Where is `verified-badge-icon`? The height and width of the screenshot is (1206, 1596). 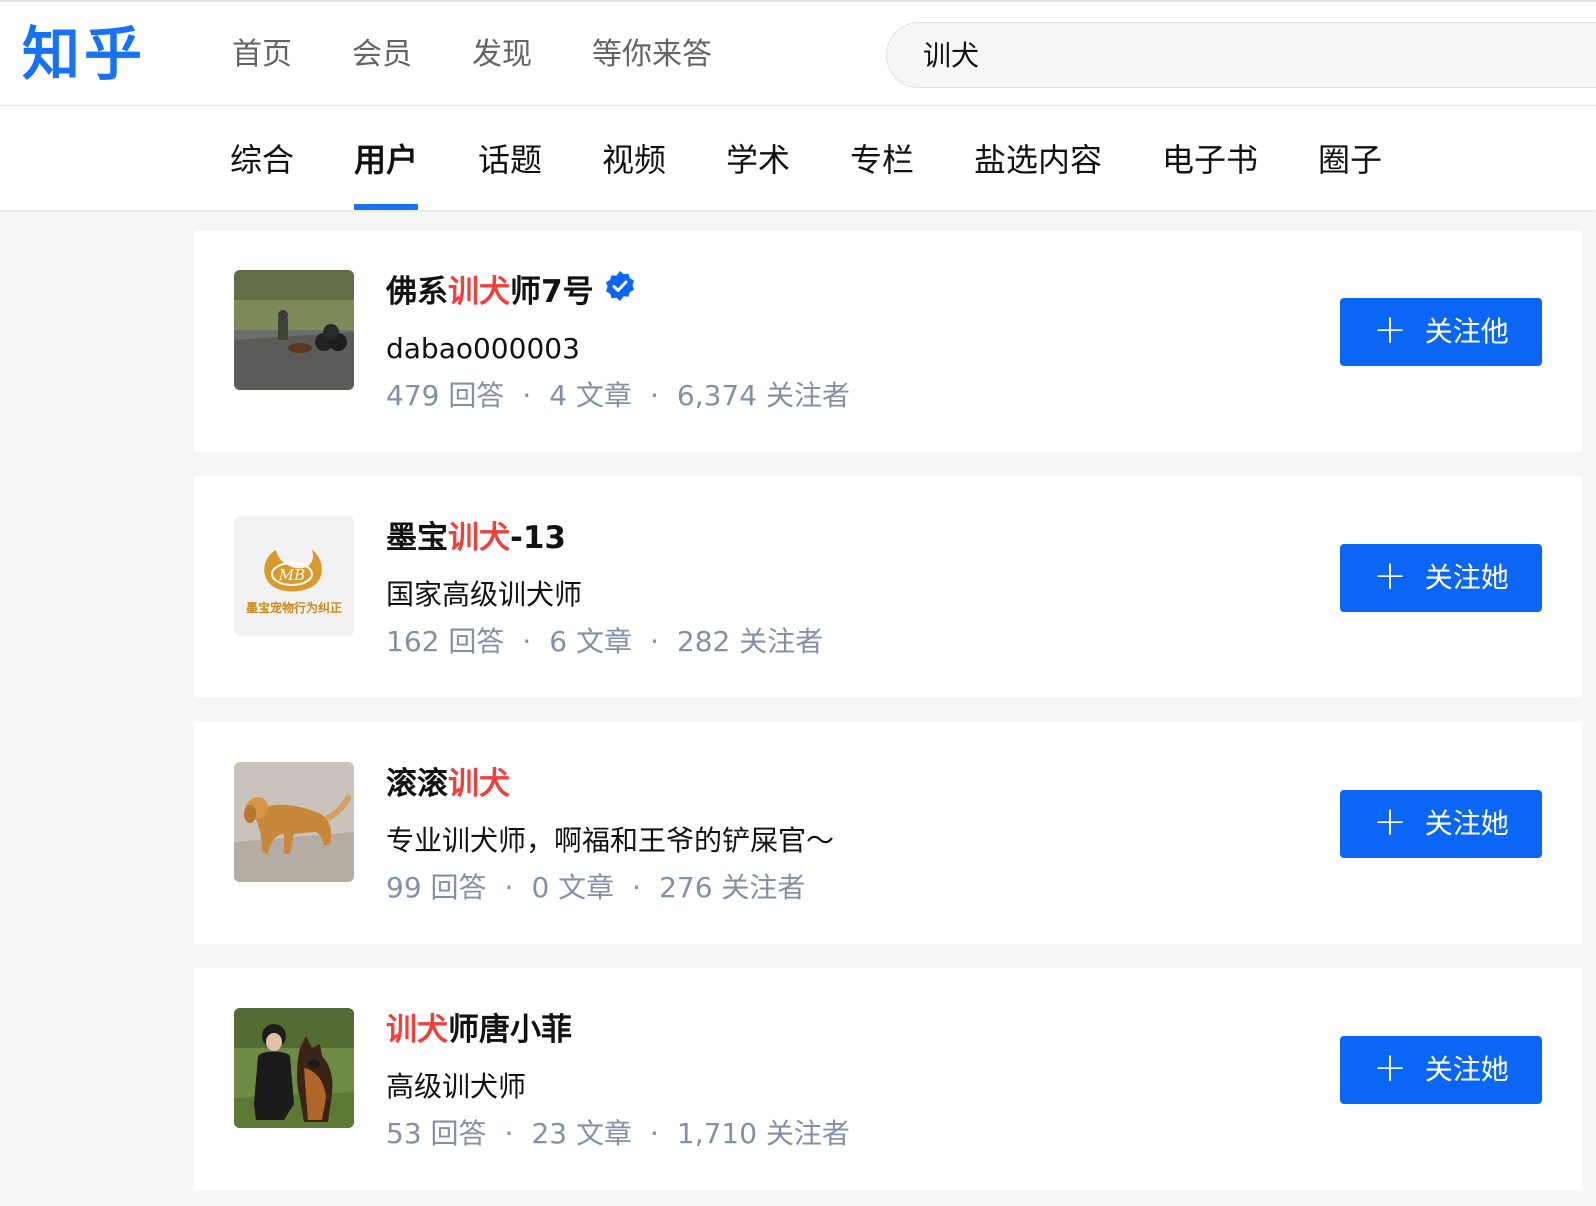
verified-badge-icon is located at coordinates (620, 292).